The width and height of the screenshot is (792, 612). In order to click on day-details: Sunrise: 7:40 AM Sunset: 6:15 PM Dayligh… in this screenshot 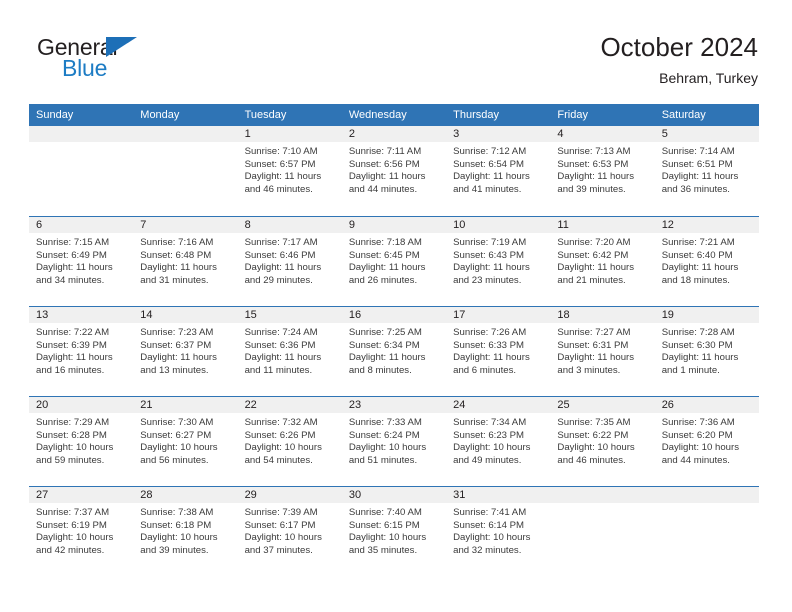, I will do `click(394, 530)`.